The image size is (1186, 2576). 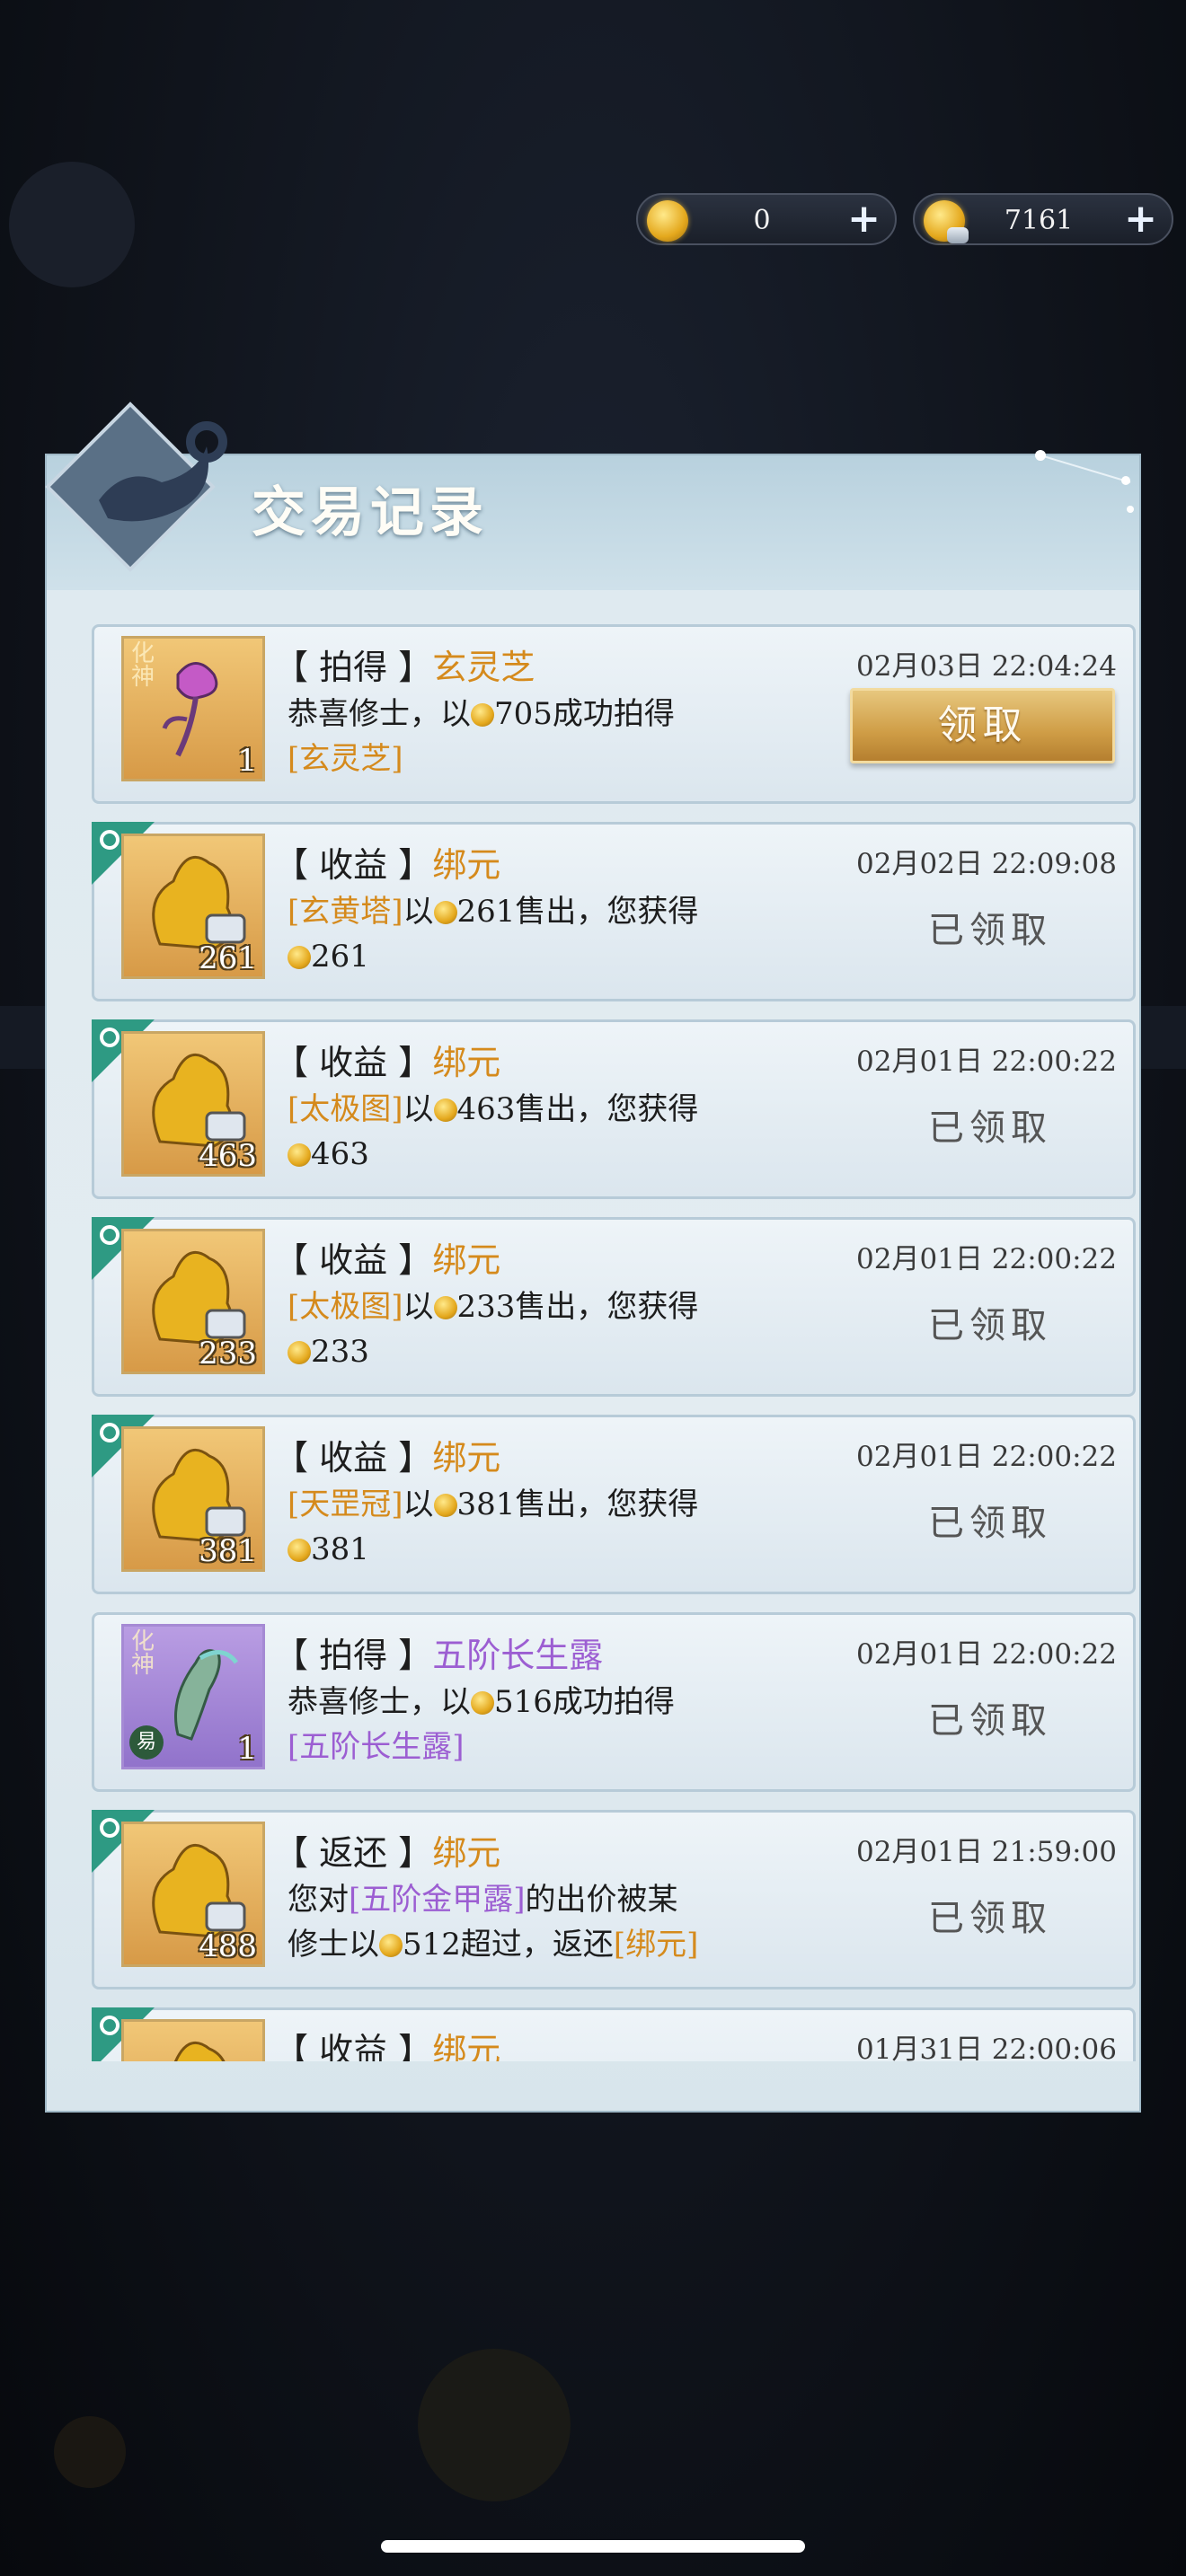 What do you see at coordinates (193, 708) in the screenshot?
I see `item-slot: 化 神 1` at bounding box center [193, 708].